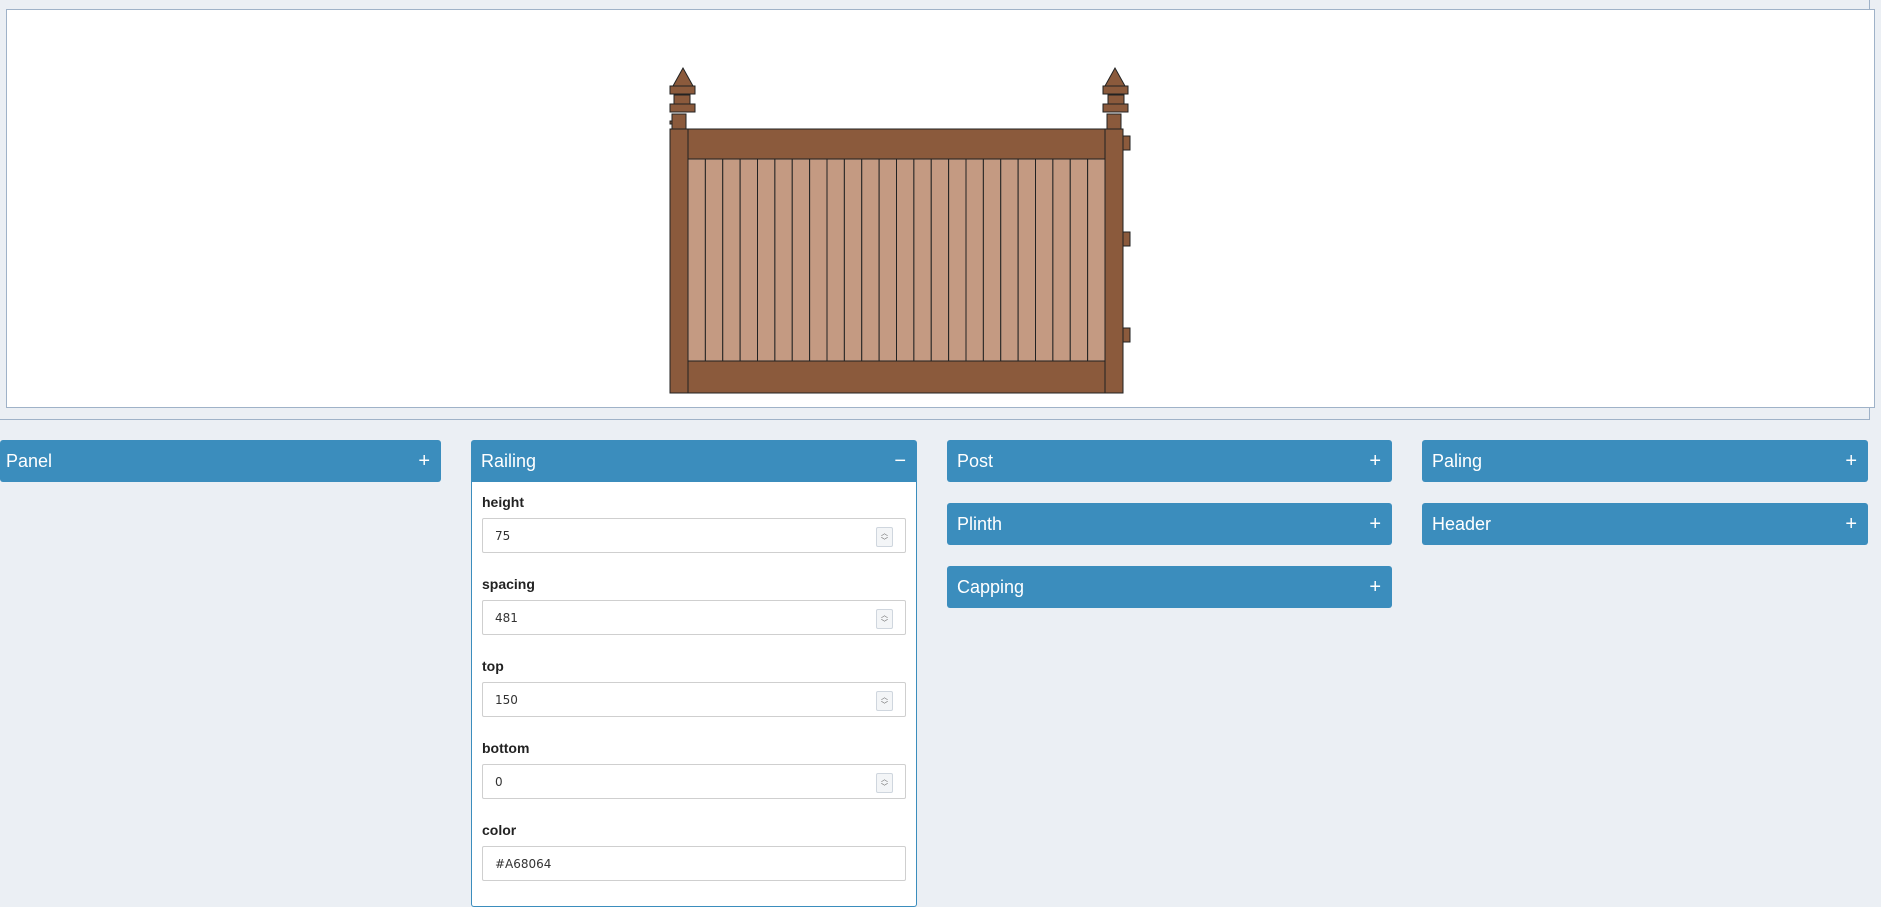 This screenshot has width=1881, height=907. I want to click on bottom-stepper: ︿ ﹀, so click(884, 783).